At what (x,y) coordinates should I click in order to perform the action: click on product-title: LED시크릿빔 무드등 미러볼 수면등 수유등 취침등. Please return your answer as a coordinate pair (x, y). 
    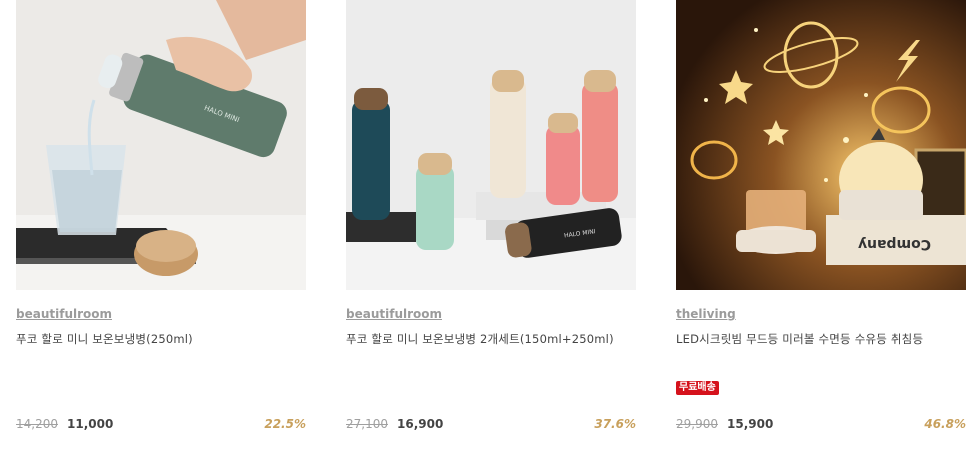
    Looking at the image, I should click on (821, 339).